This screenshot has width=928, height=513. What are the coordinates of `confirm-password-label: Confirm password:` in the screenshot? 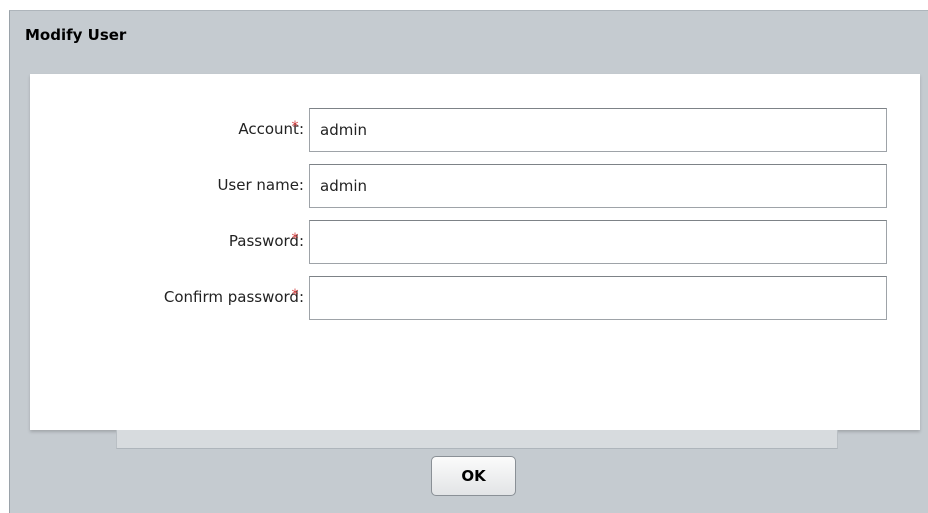 It's located at (233, 297).